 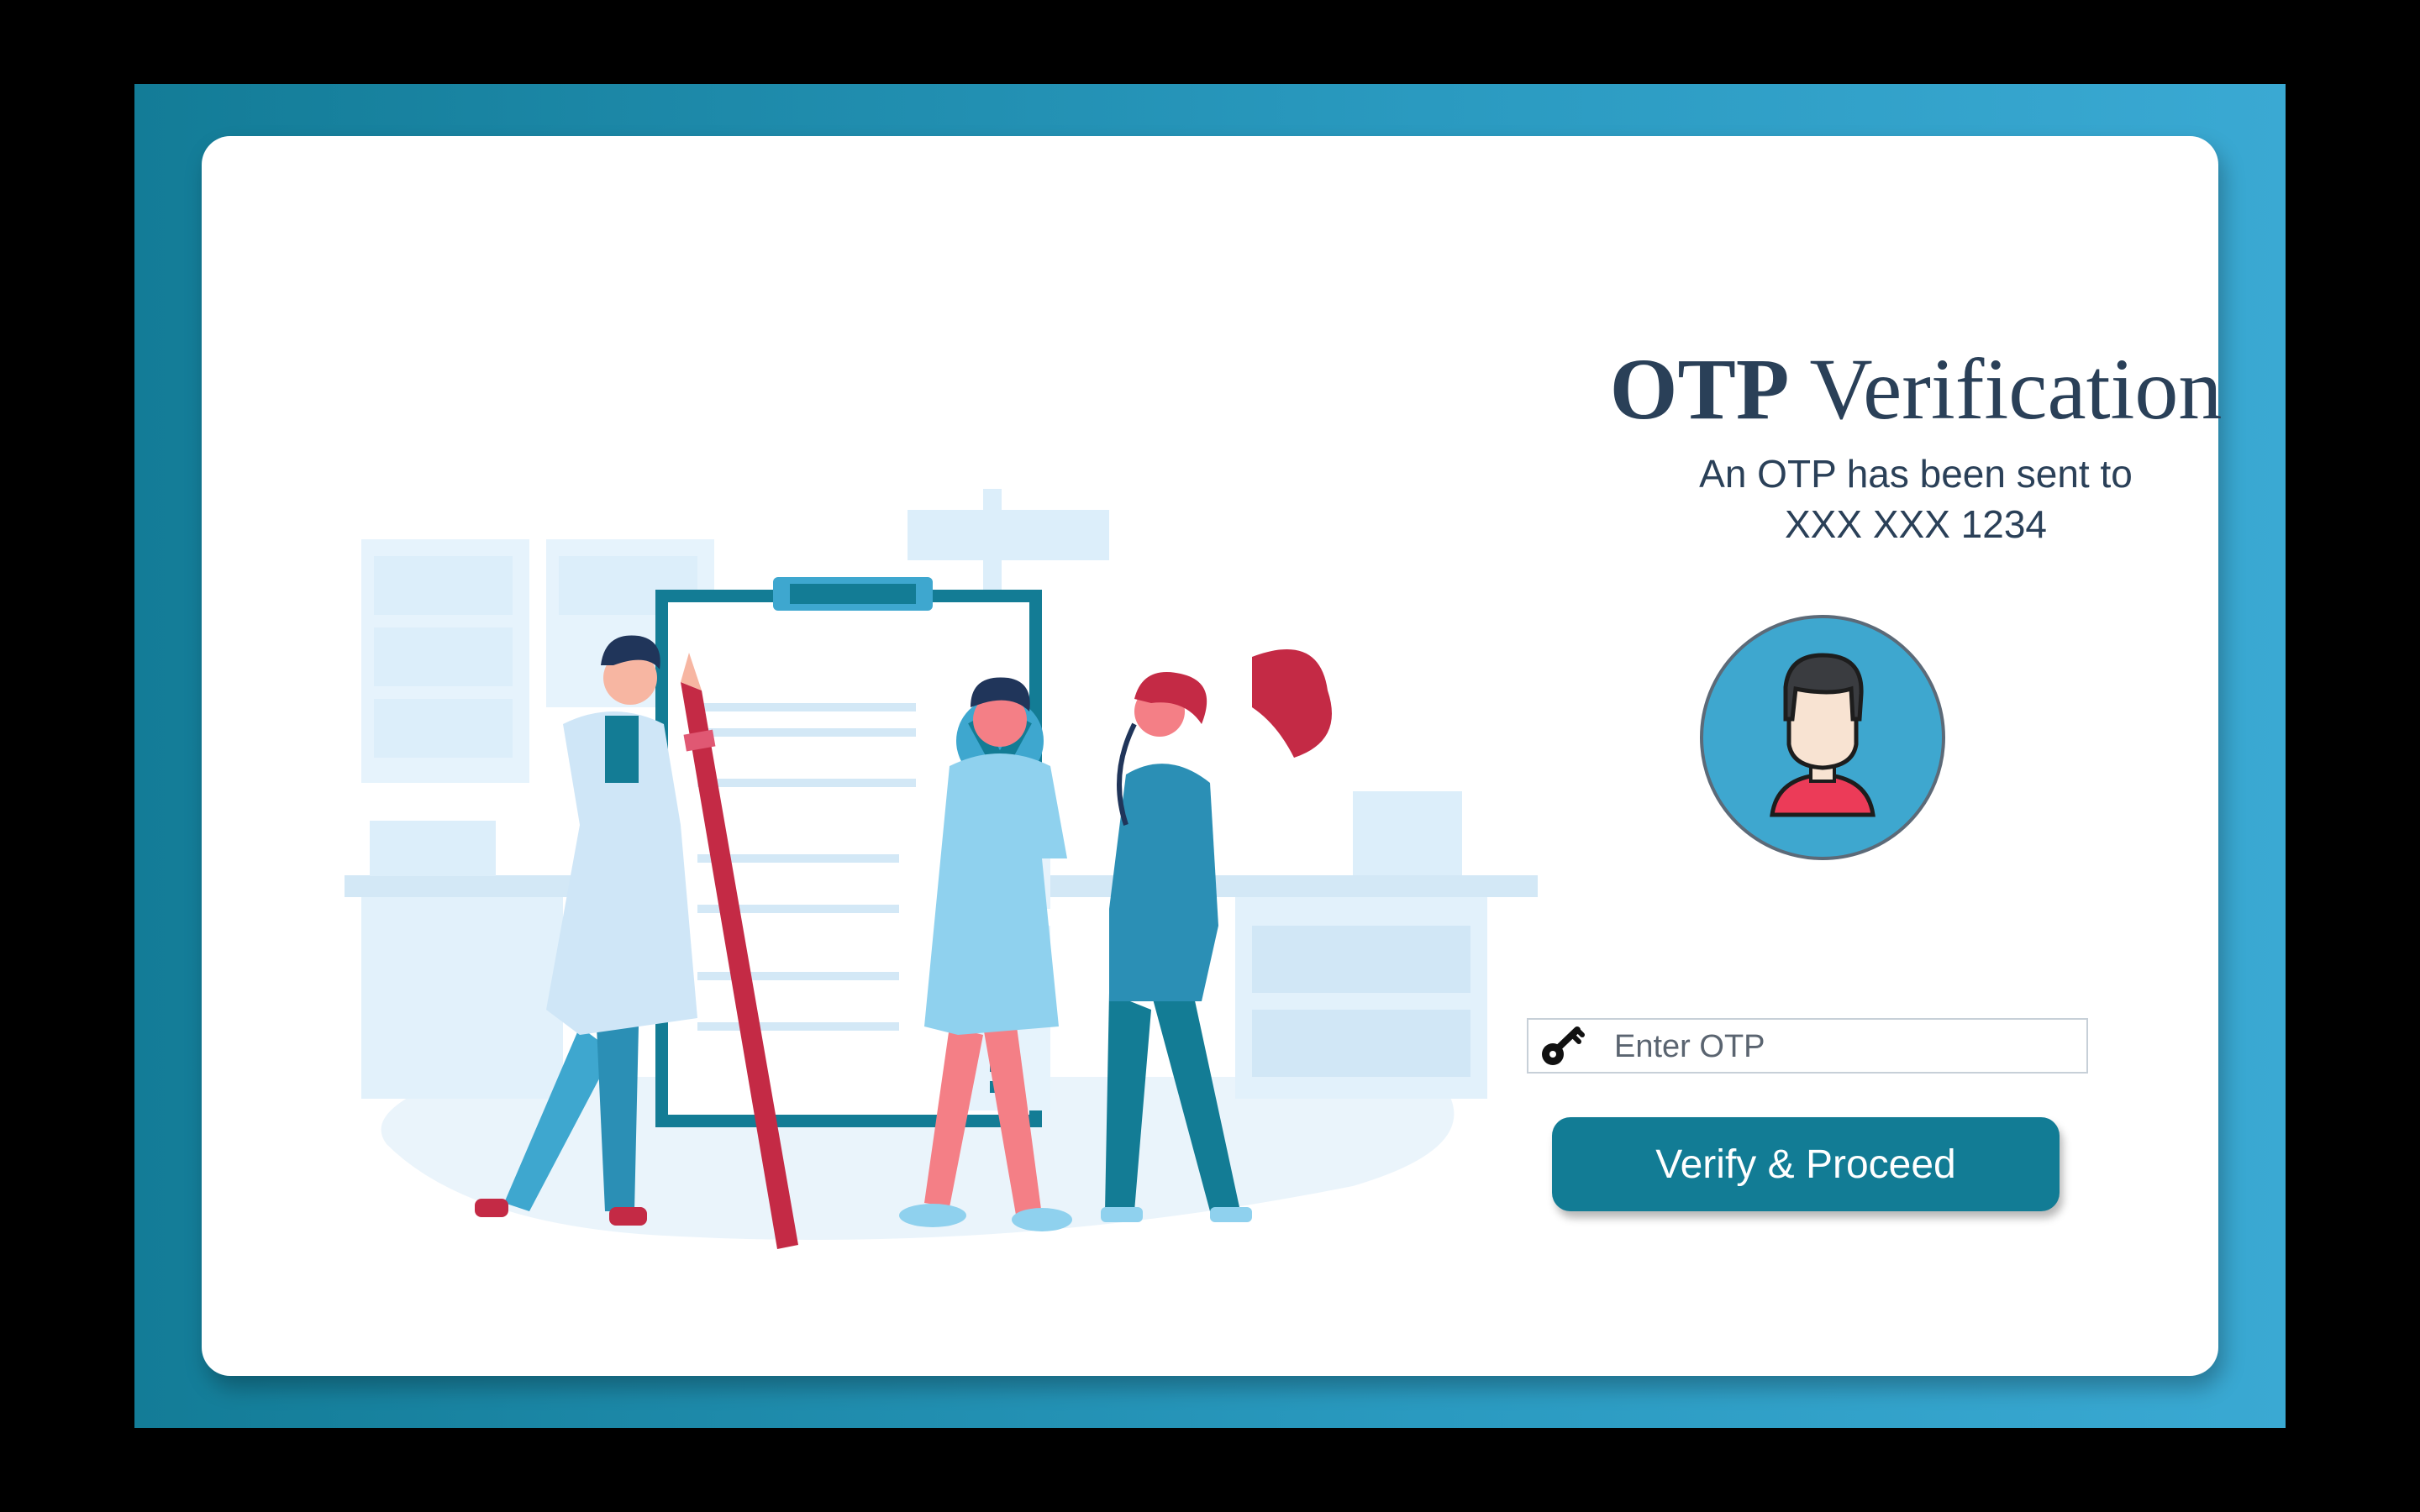 What do you see at coordinates (1916, 524) in the screenshot?
I see `masked-phone-number: XXX XXX 1234` at bounding box center [1916, 524].